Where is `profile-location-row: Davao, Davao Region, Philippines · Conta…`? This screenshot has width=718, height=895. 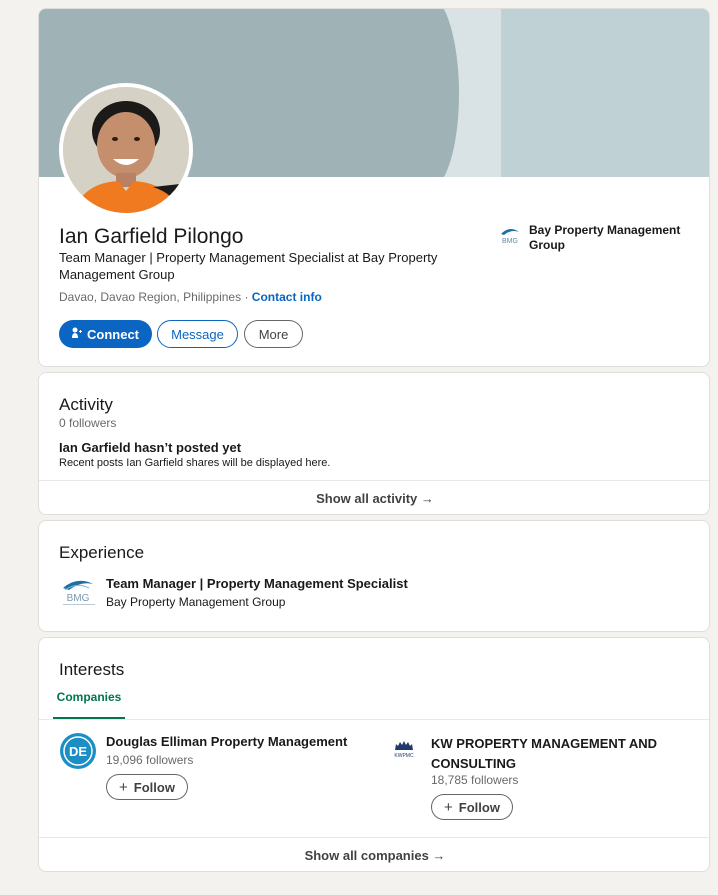
profile-location-row: Davao, Davao Region, Philippines · Conta… is located at coordinates (190, 297).